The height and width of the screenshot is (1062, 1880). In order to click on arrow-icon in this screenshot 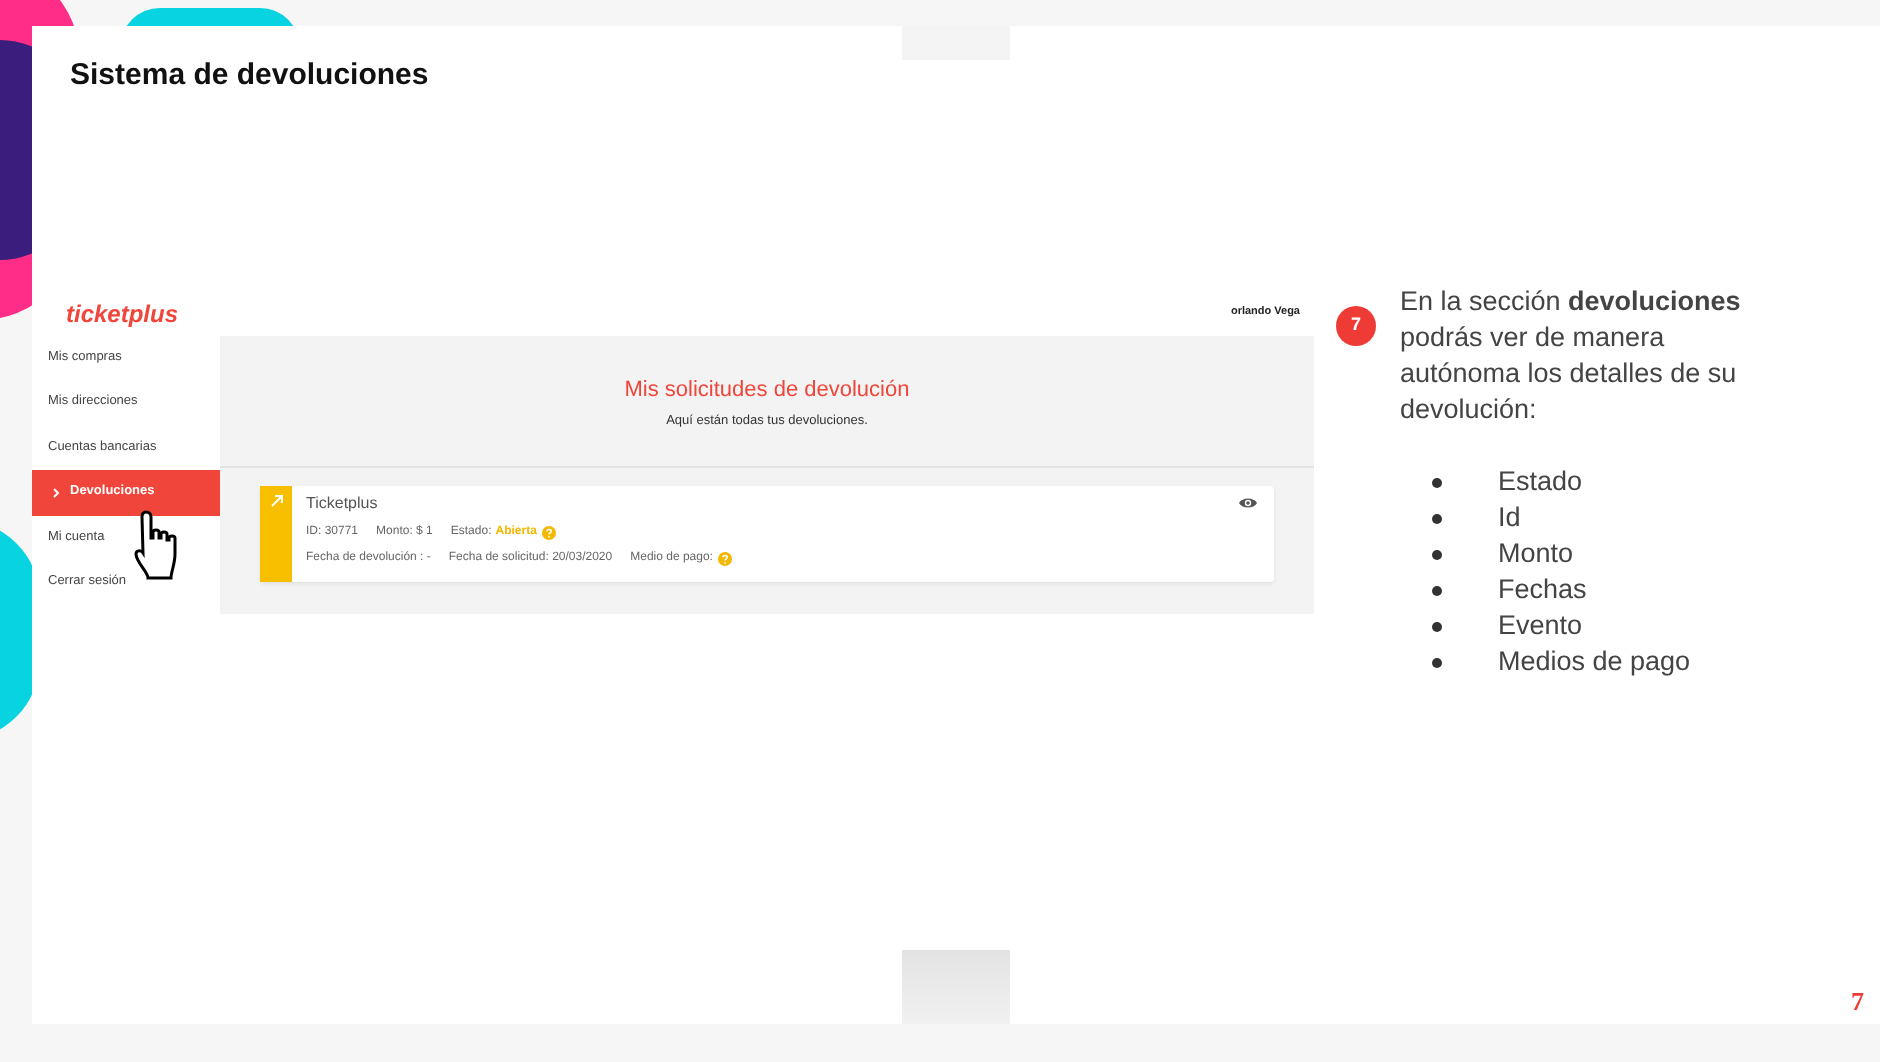, I will do `click(276, 500)`.